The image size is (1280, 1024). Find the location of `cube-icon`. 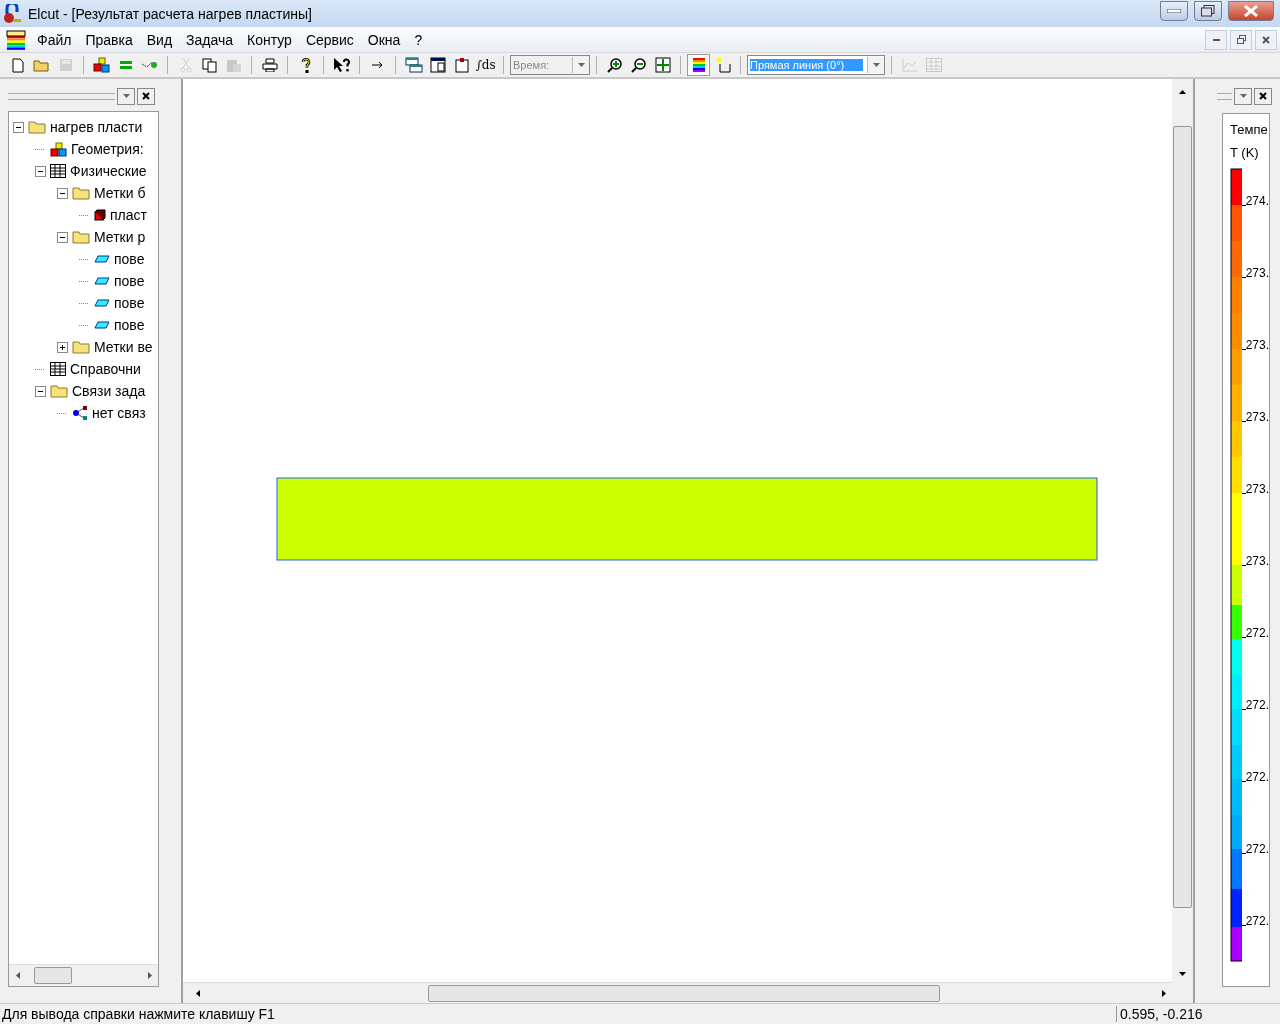

cube-icon is located at coordinates (100, 215).